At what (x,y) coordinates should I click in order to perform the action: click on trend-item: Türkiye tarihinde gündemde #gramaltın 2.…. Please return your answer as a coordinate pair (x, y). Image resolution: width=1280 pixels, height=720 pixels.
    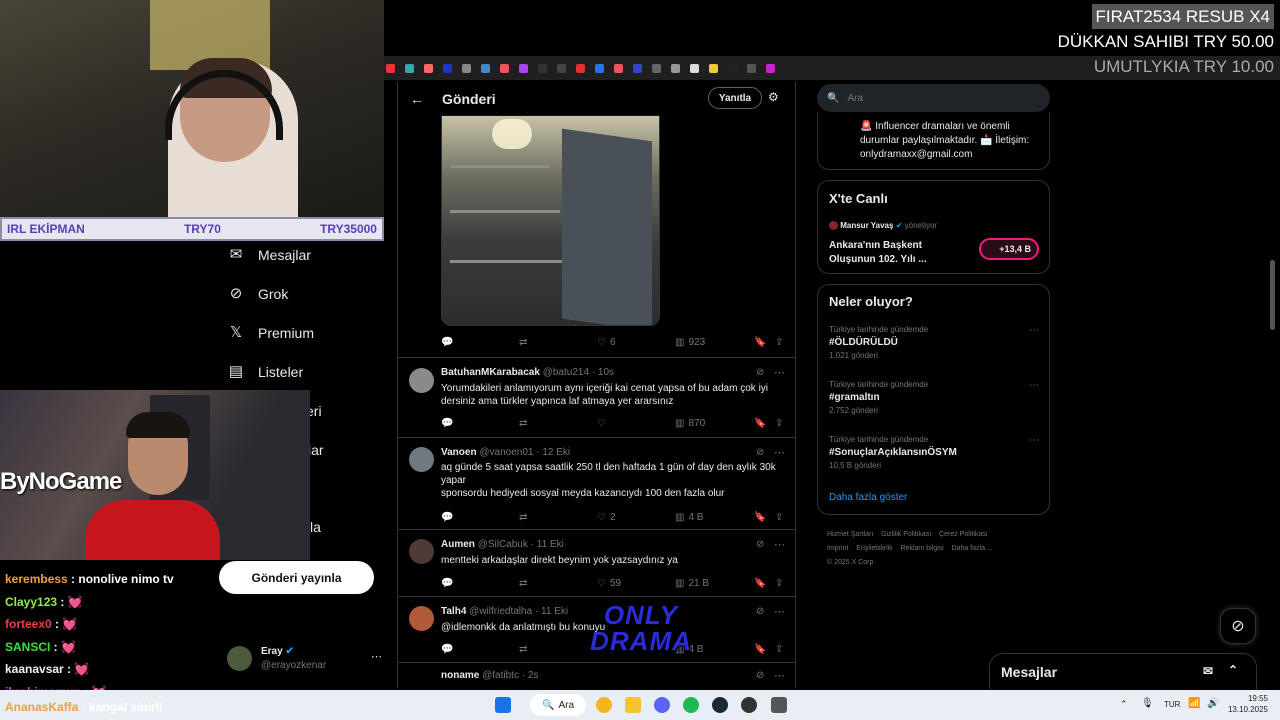
    Looking at the image, I should click on (934, 397).